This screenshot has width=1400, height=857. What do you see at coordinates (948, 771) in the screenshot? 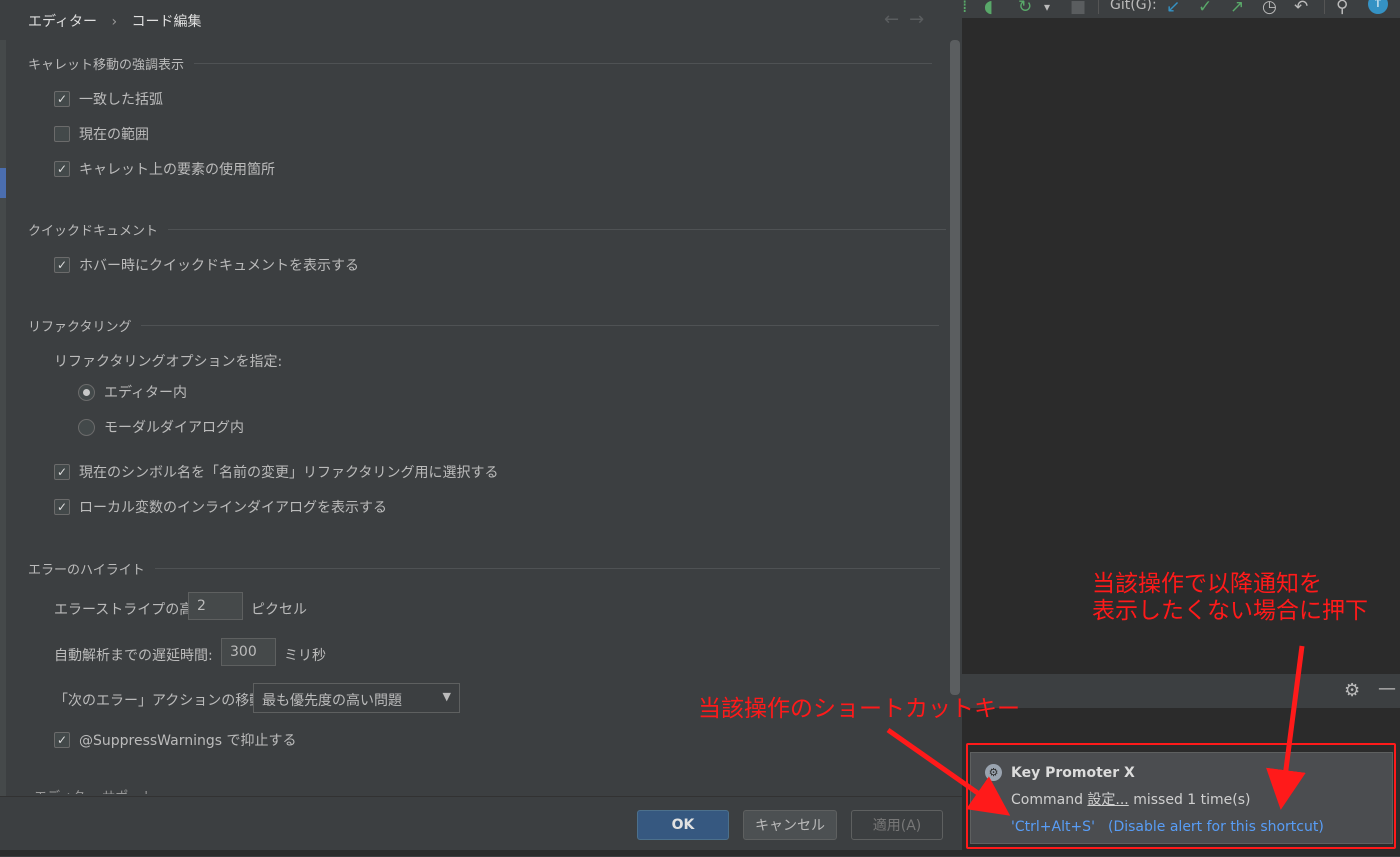
I see `arrow-to-shortcut` at bounding box center [948, 771].